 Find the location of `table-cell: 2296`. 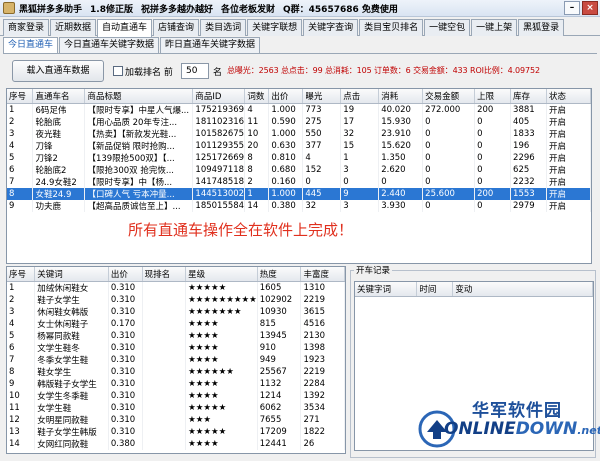

table-cell: 2296 is located at coordinates (528, 157).